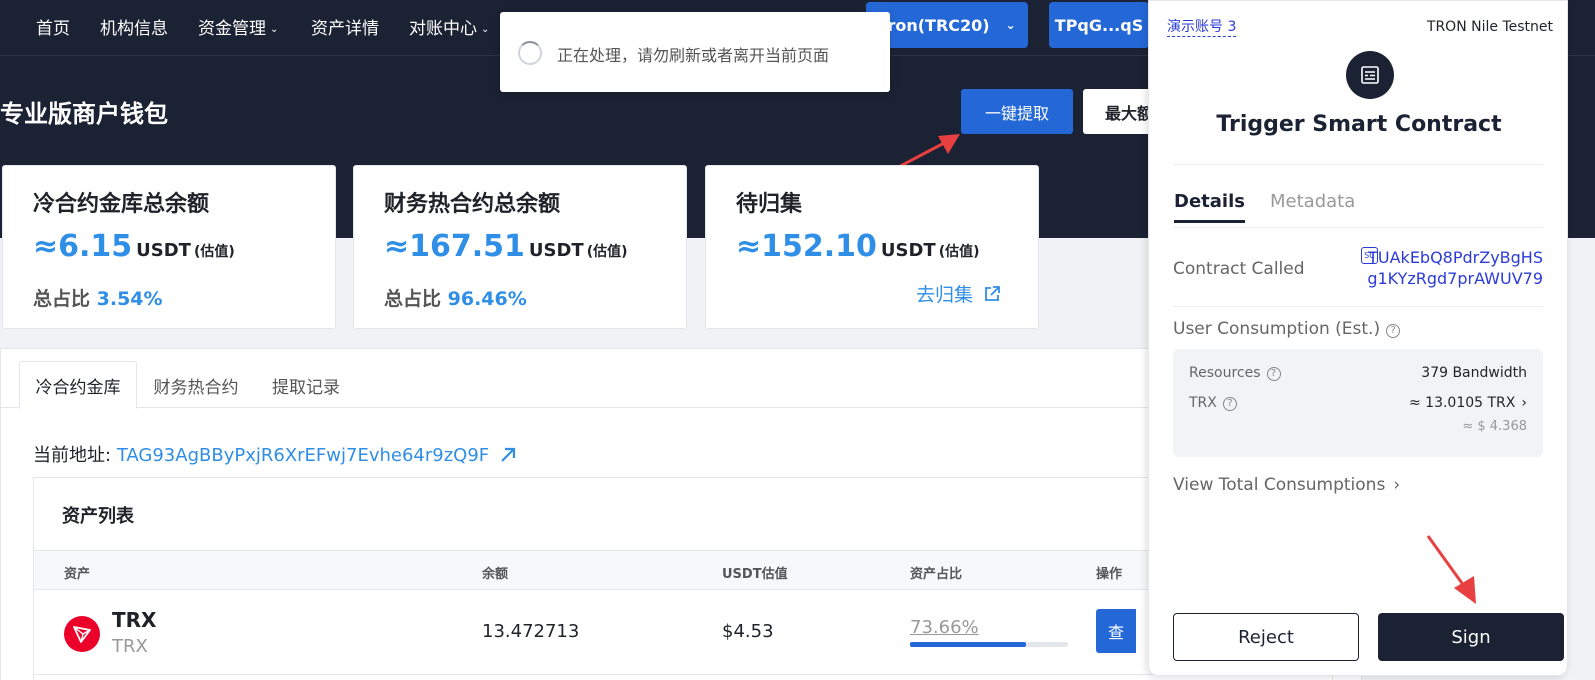 The image size is (1595, 680). What do you see at coordinates (495, 574) in the screenshot?
I see `column-balance: 余额` at bounding box center [495, 574].